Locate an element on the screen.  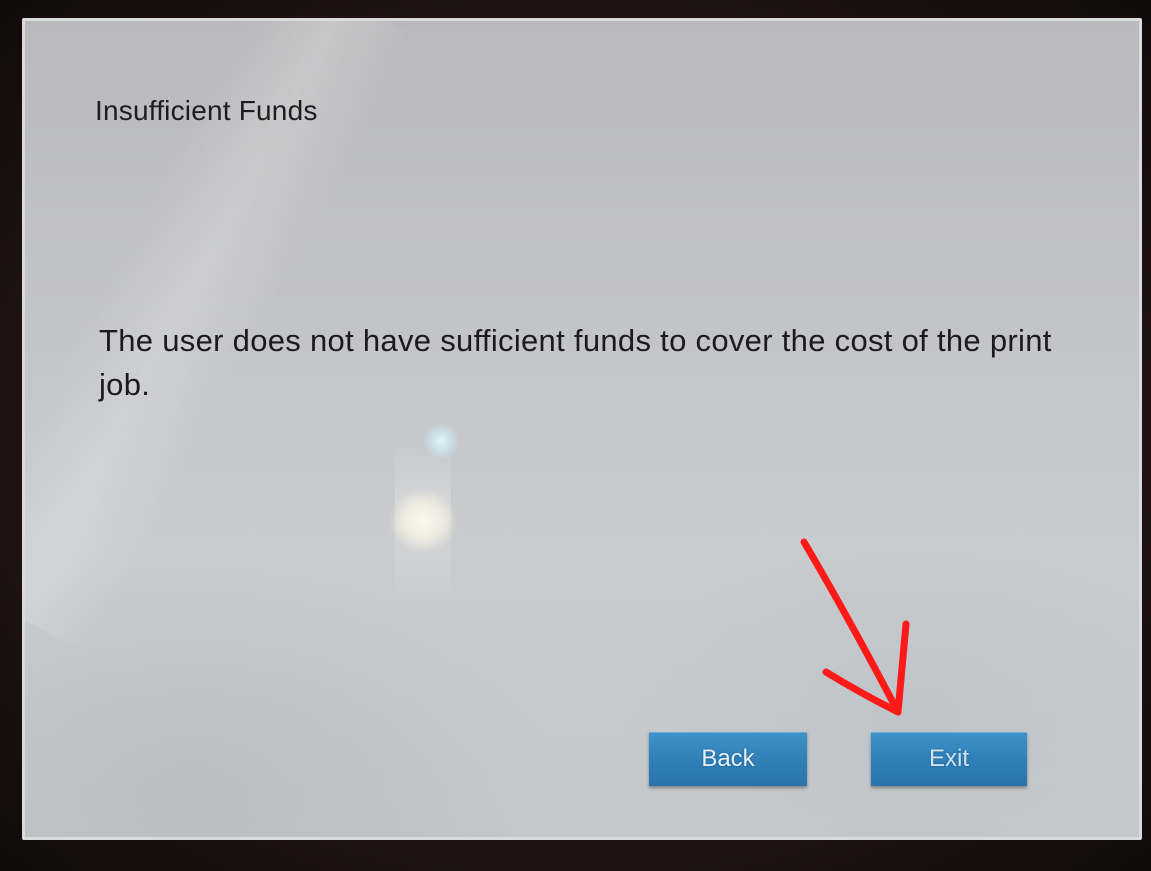
dialog-title: Insufficient Funds is located at coordinates (206, 110).